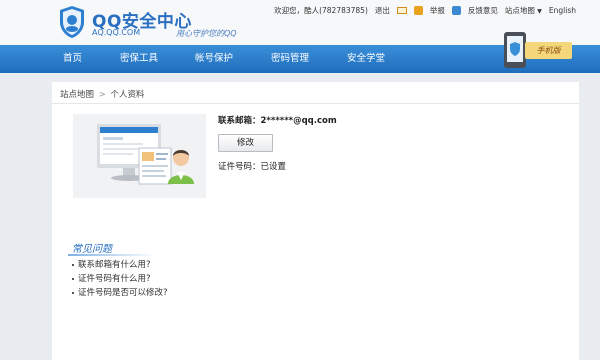 The height and width of the screenshot is (360, 600). Describe the element at coordinates (72, 22) in the screenshot. I see `qq-shield-logo-icon` at that location.